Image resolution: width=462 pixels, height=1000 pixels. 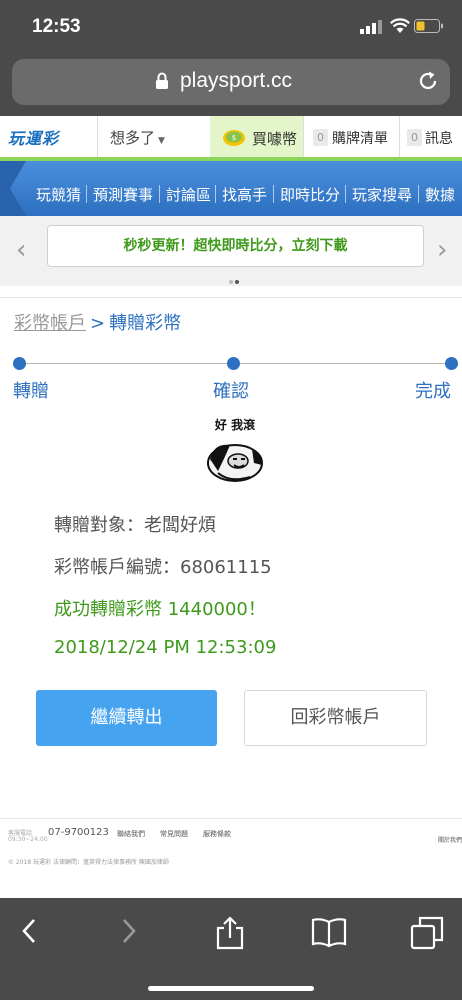 What do you see at coordinates (382, 194) in the screenshot?
I see `nav-item-player-search: 玩家搜尋` at bounding box center [382, 194].